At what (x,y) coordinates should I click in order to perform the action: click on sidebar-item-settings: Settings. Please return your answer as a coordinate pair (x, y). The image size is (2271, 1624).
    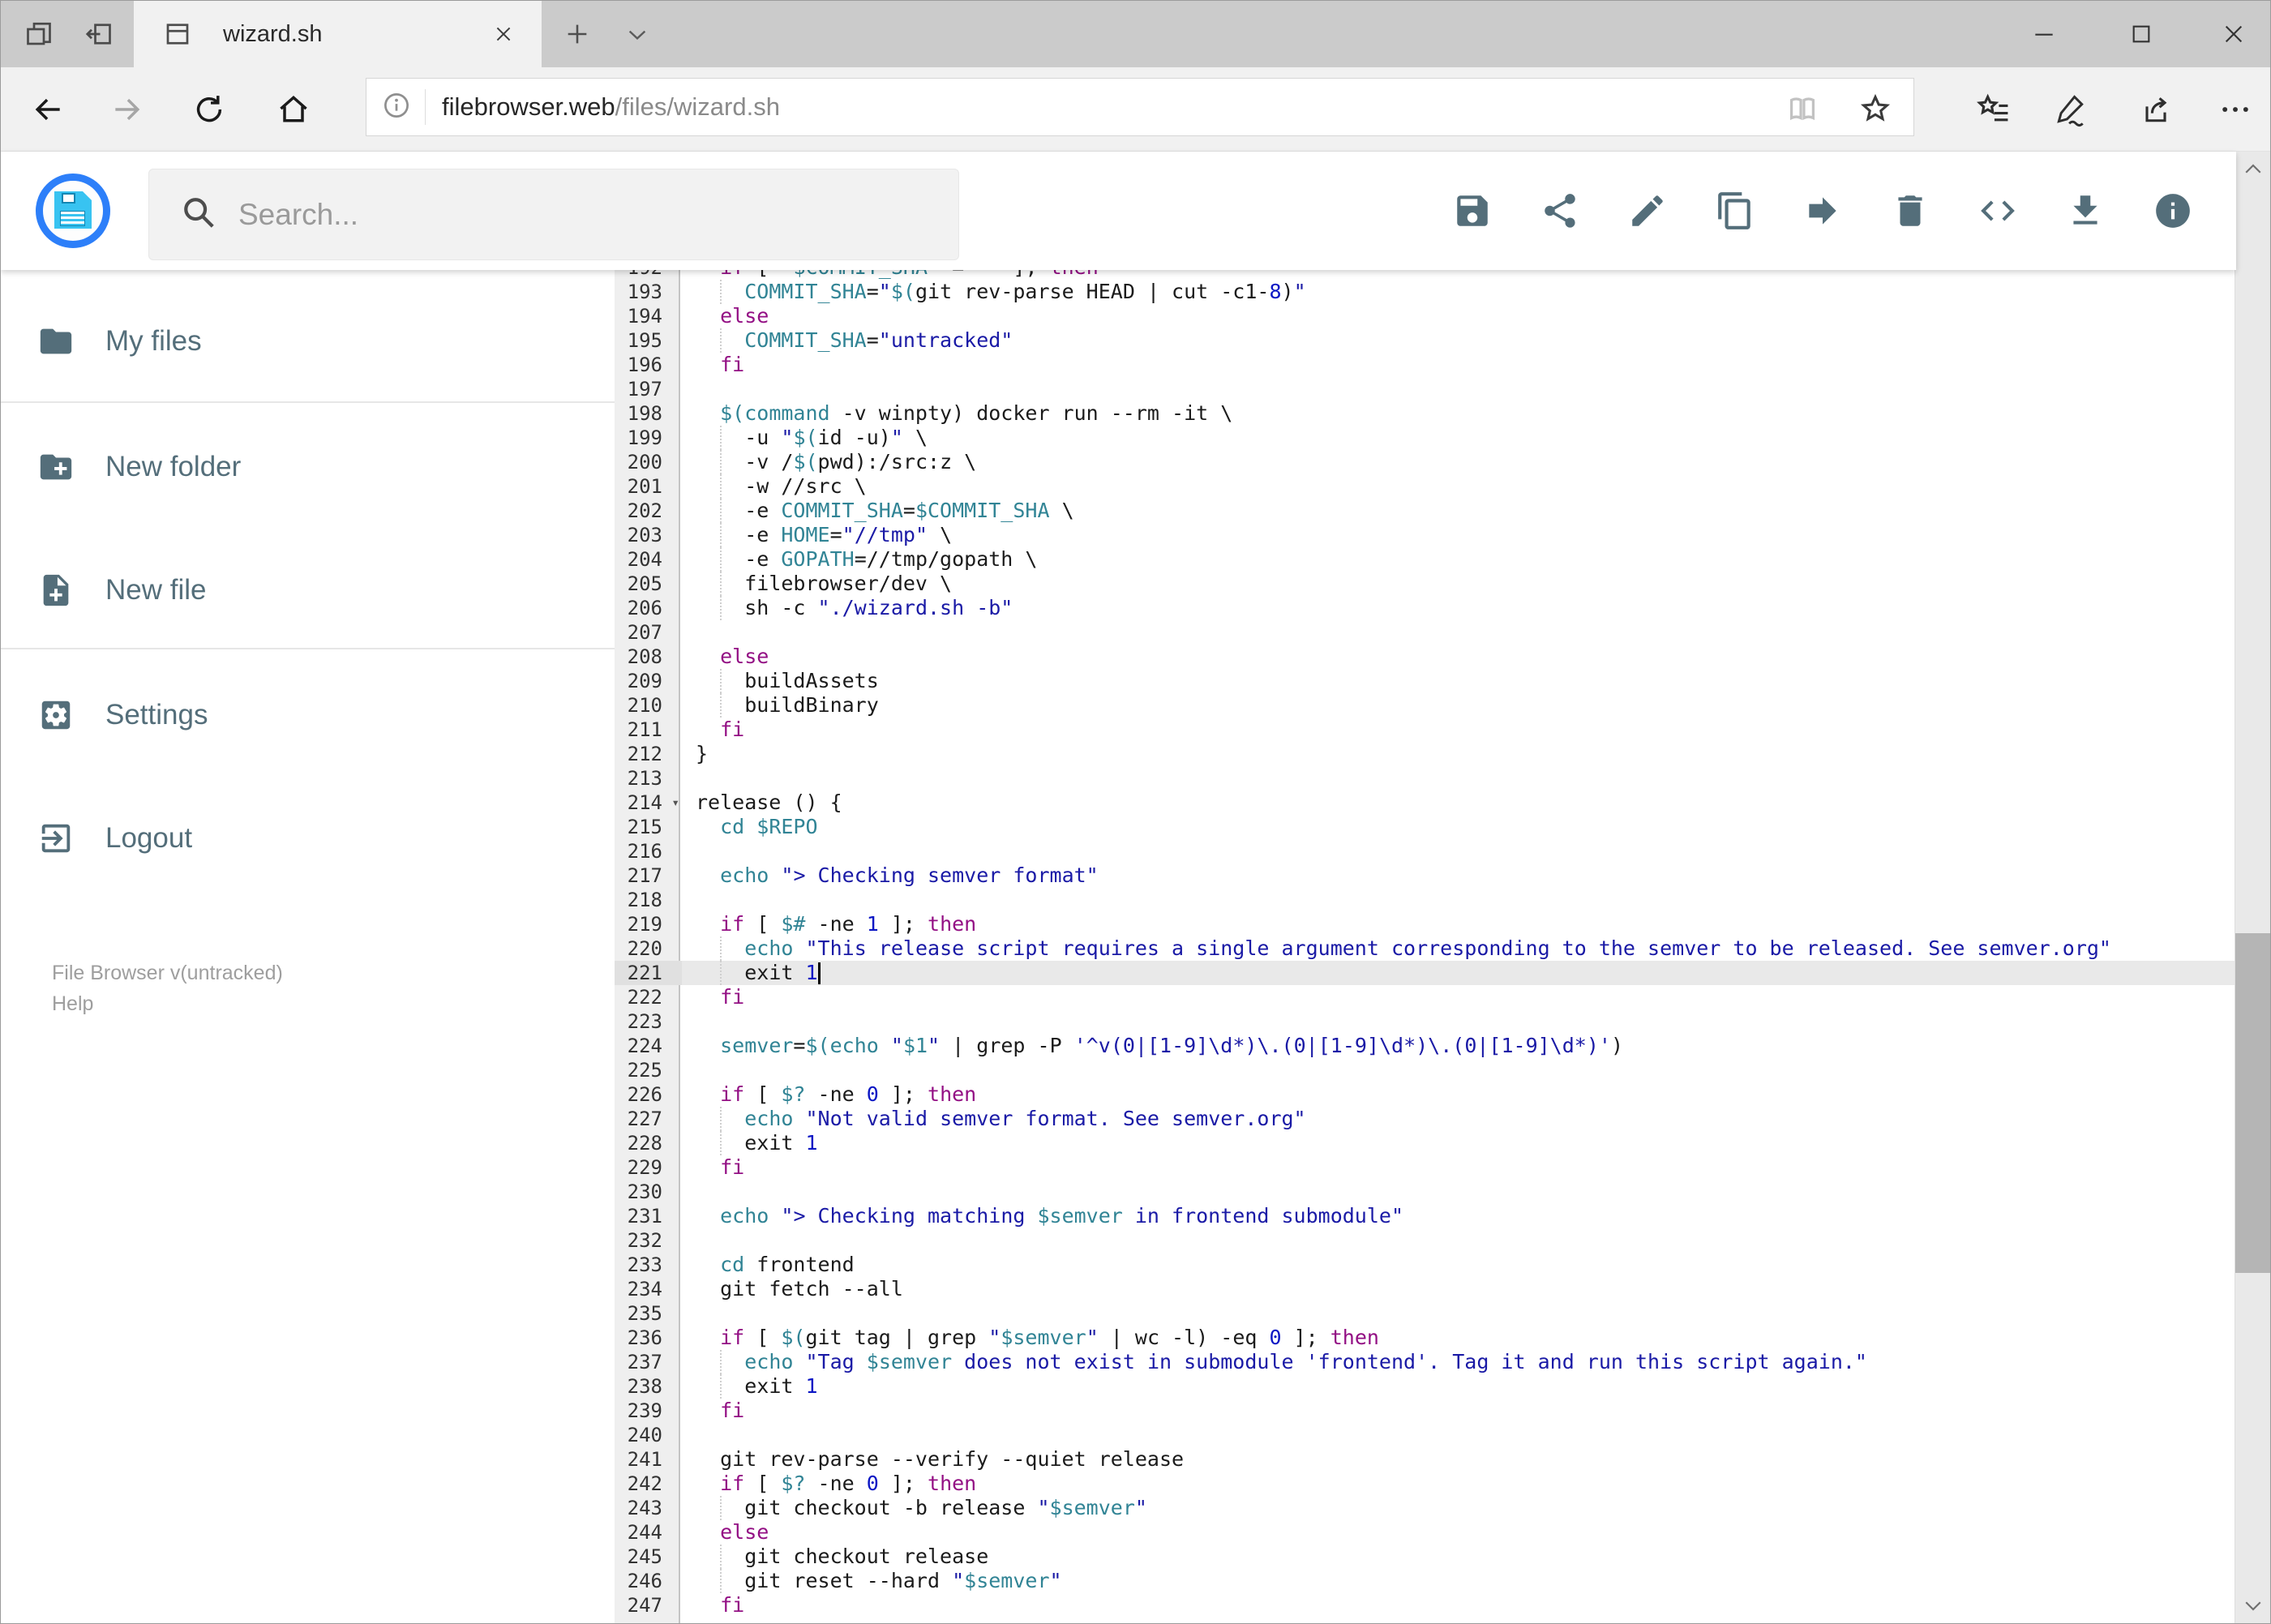
    Looking at the image, I should click on (308, 715).